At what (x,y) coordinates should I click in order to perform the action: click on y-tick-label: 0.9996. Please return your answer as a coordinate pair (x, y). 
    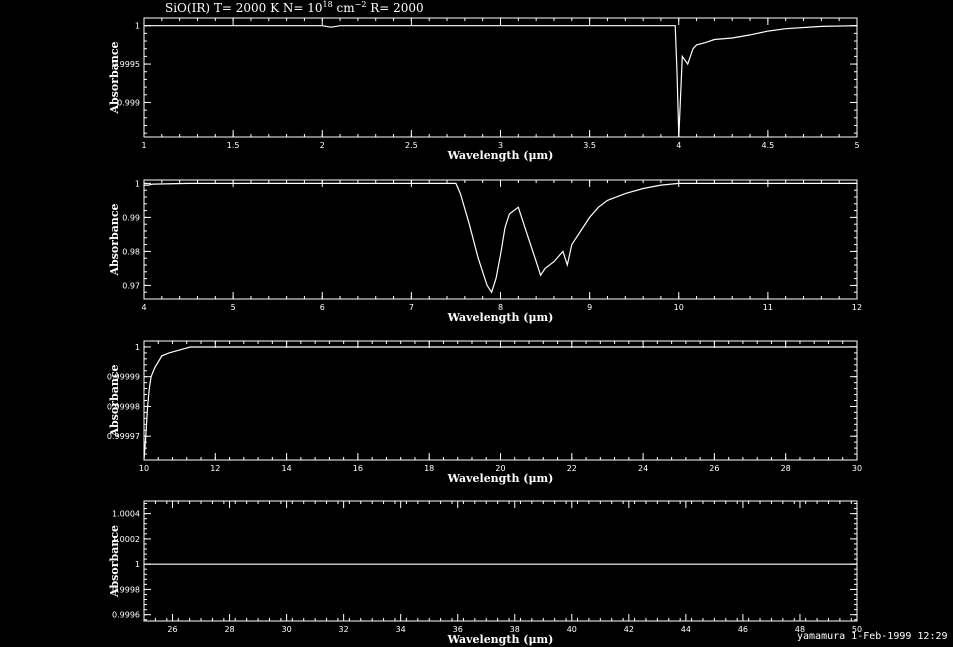
    Looking at the image, I should click on (126, 615).